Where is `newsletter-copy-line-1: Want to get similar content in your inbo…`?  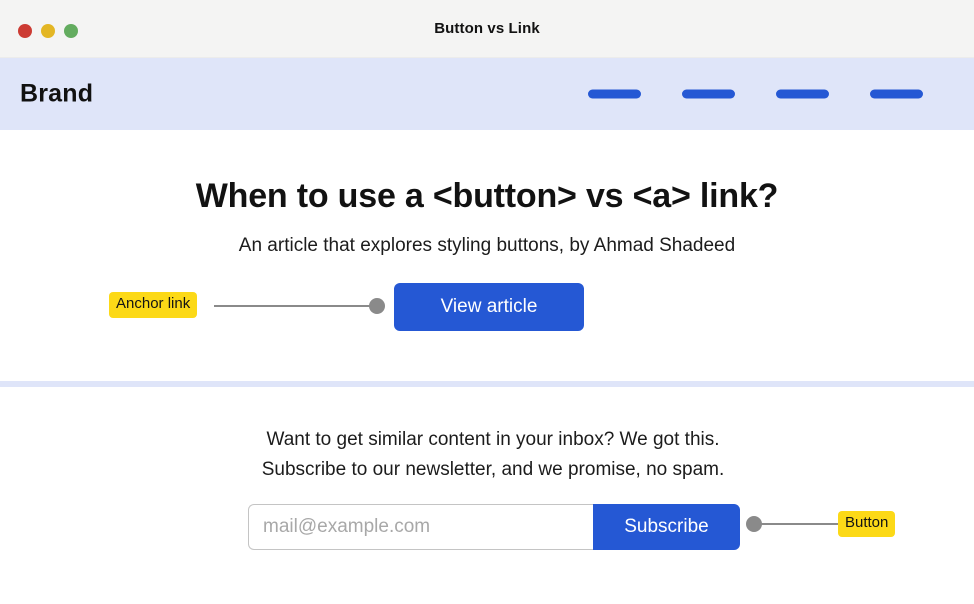 newsletter-copy-line-1: Want to get similar content in your inbo… is located at coordinates (493, 439).